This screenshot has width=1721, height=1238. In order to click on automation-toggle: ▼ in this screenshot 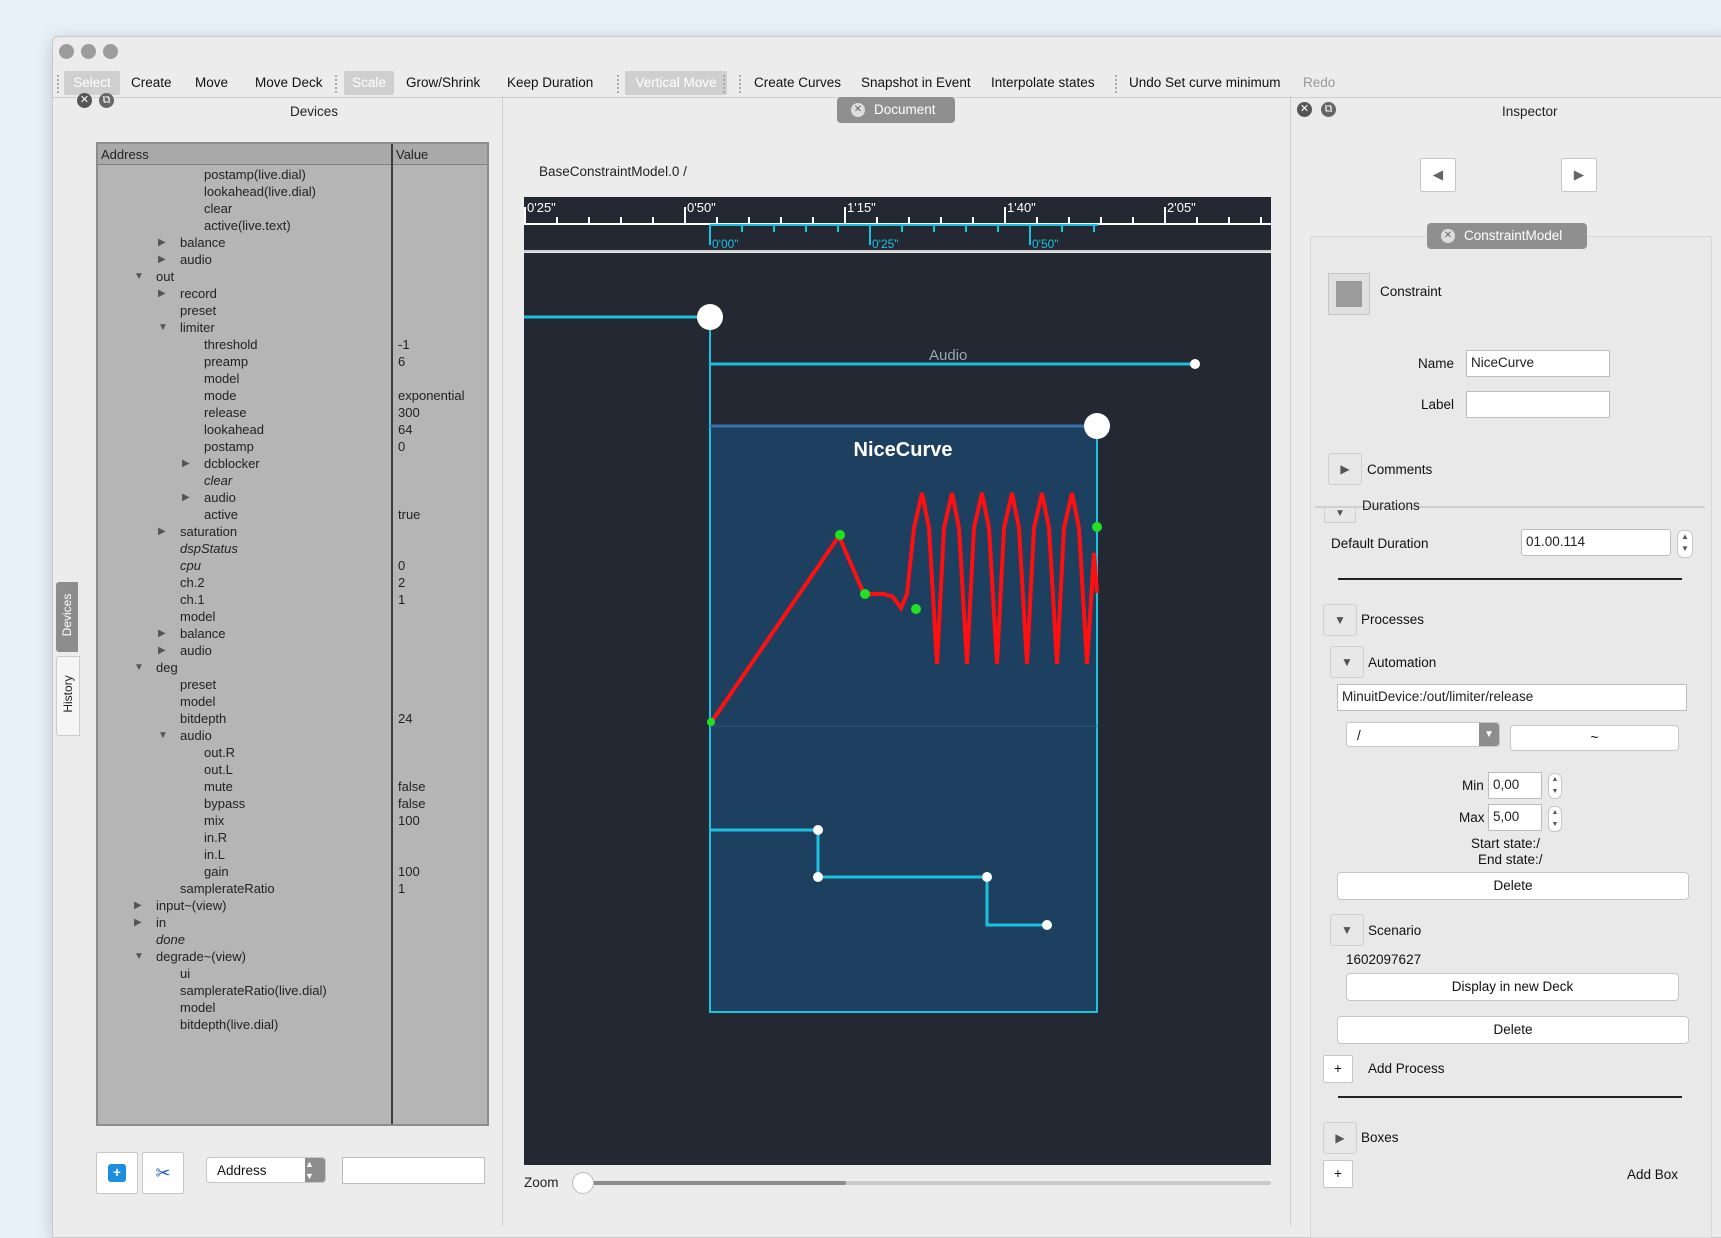, I will do `click(1347, 662)`.